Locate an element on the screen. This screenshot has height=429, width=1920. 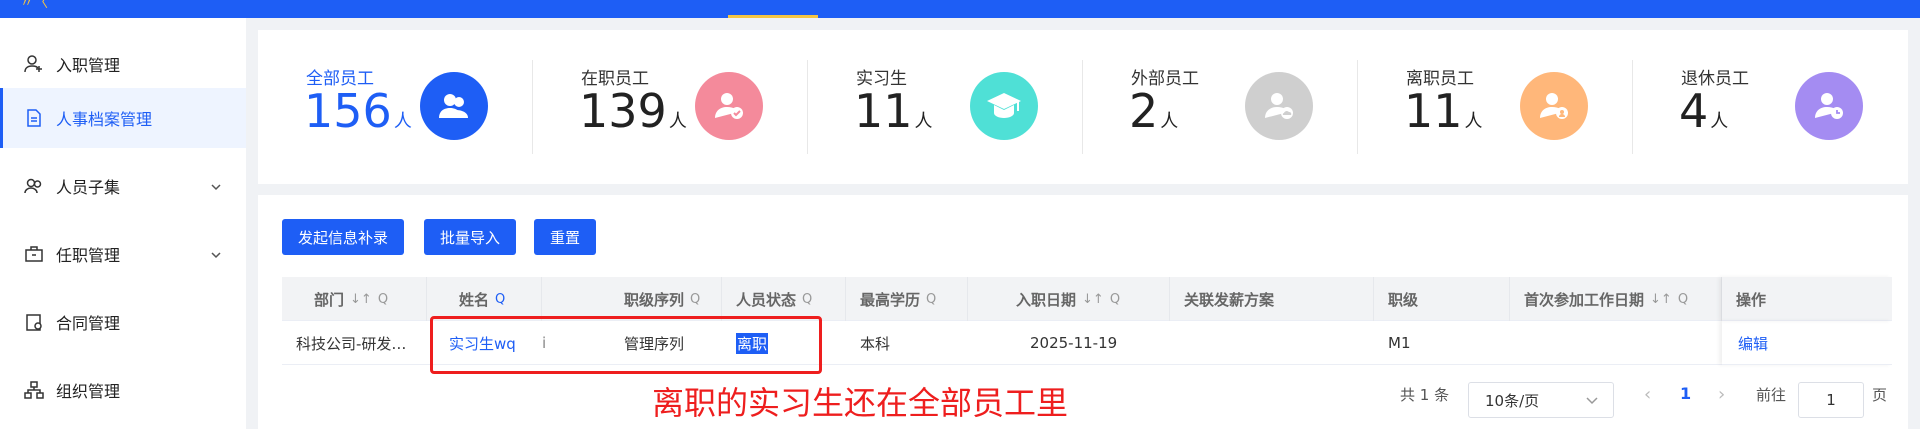
sidebar-item-onboarding: 入职管理 is located at coordinates (123, 64).